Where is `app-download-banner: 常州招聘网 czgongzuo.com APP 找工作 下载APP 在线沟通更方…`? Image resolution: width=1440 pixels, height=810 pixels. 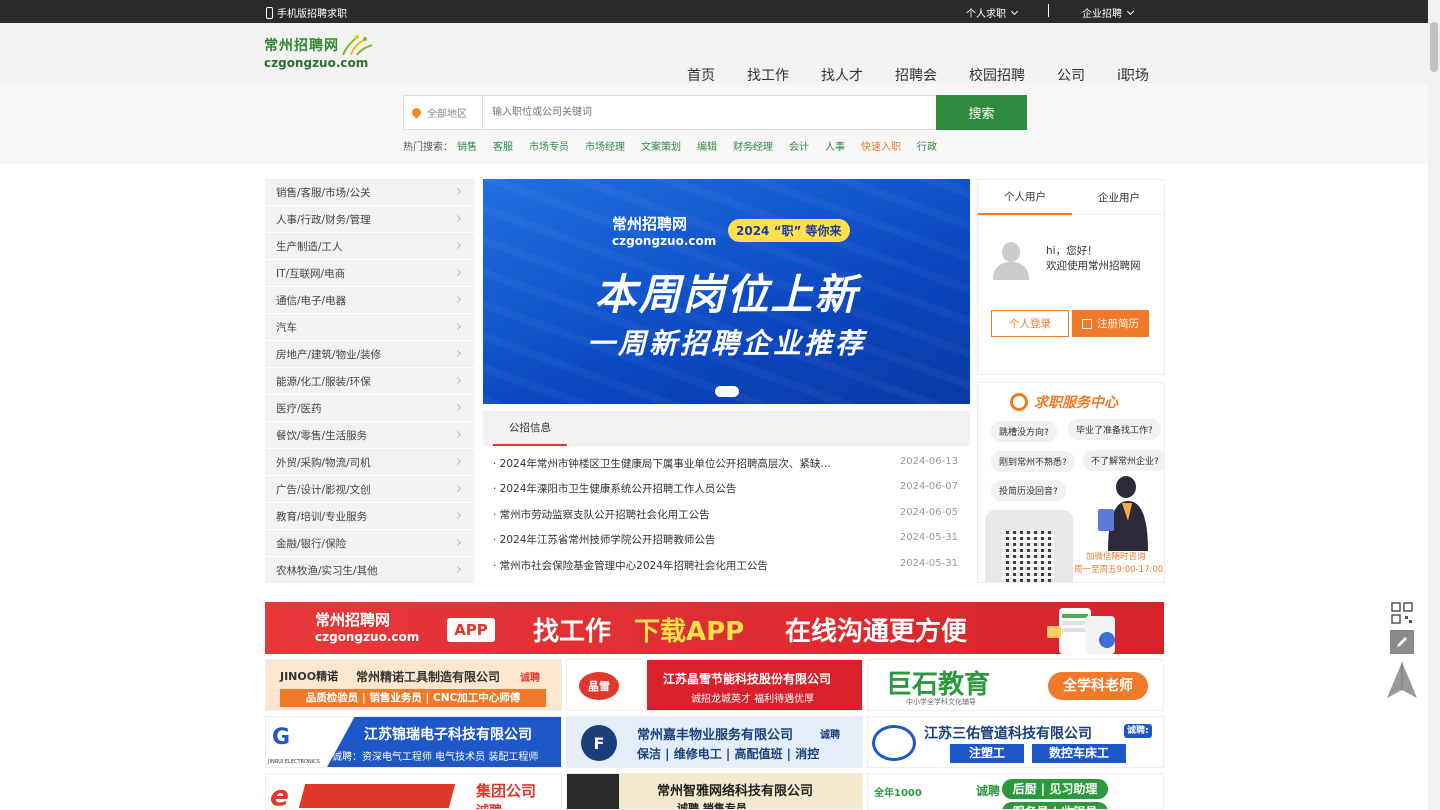 app-download-banner: 常州招聘网 czgongzuo.com APP 找工作 下载APP 在线沟通更方… is located at coordinates (714, 628).